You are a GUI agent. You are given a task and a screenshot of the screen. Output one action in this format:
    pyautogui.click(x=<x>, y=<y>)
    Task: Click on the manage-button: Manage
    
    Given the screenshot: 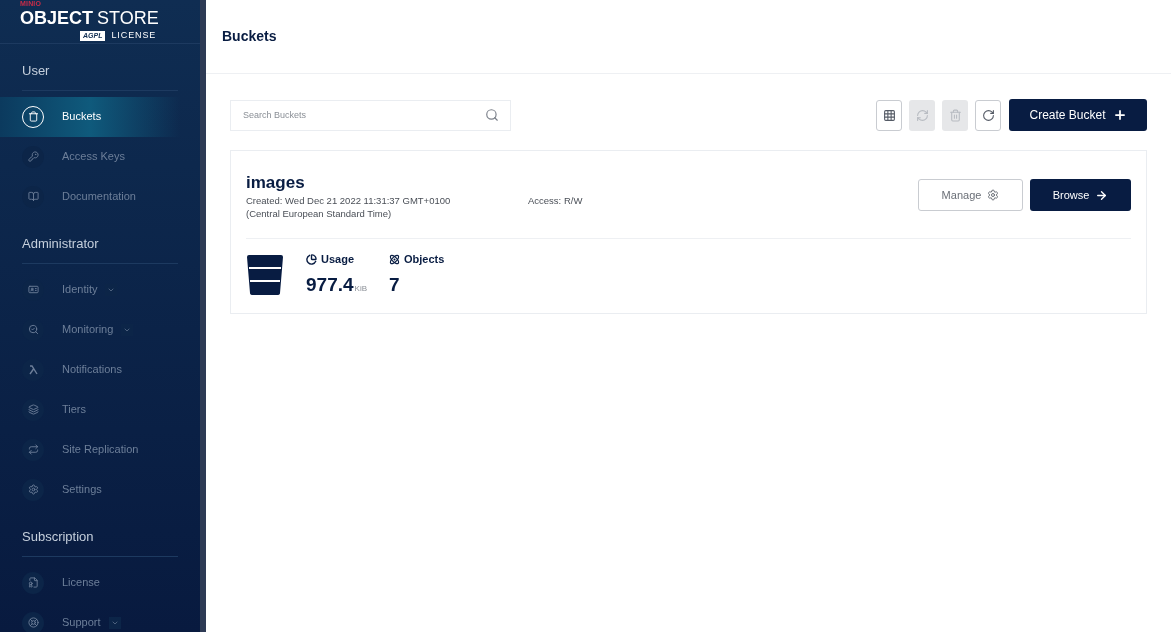 What is the action you would take?
    pyautogui.click(x=970, y=195)
    